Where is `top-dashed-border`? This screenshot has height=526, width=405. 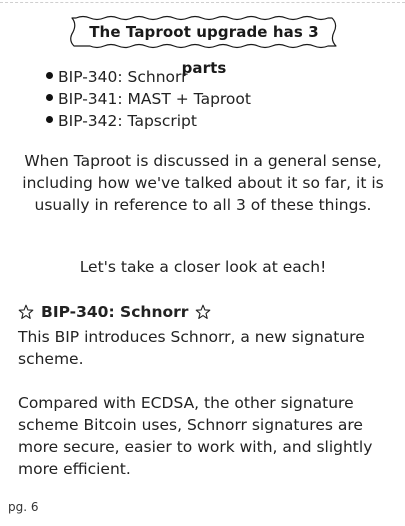 top-dashed-border is located at coordinates (202, 2).